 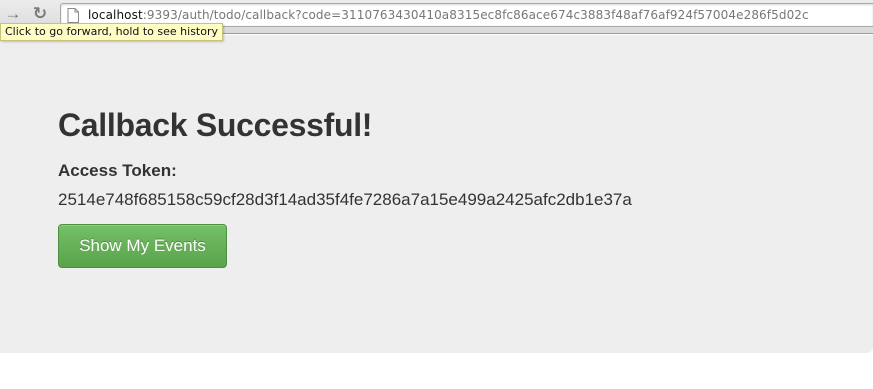 What do you see at coordinates (142, 246) in the screenshot?
I see `show-my-events-button: Show My Events` at bounding box center [142, 246].